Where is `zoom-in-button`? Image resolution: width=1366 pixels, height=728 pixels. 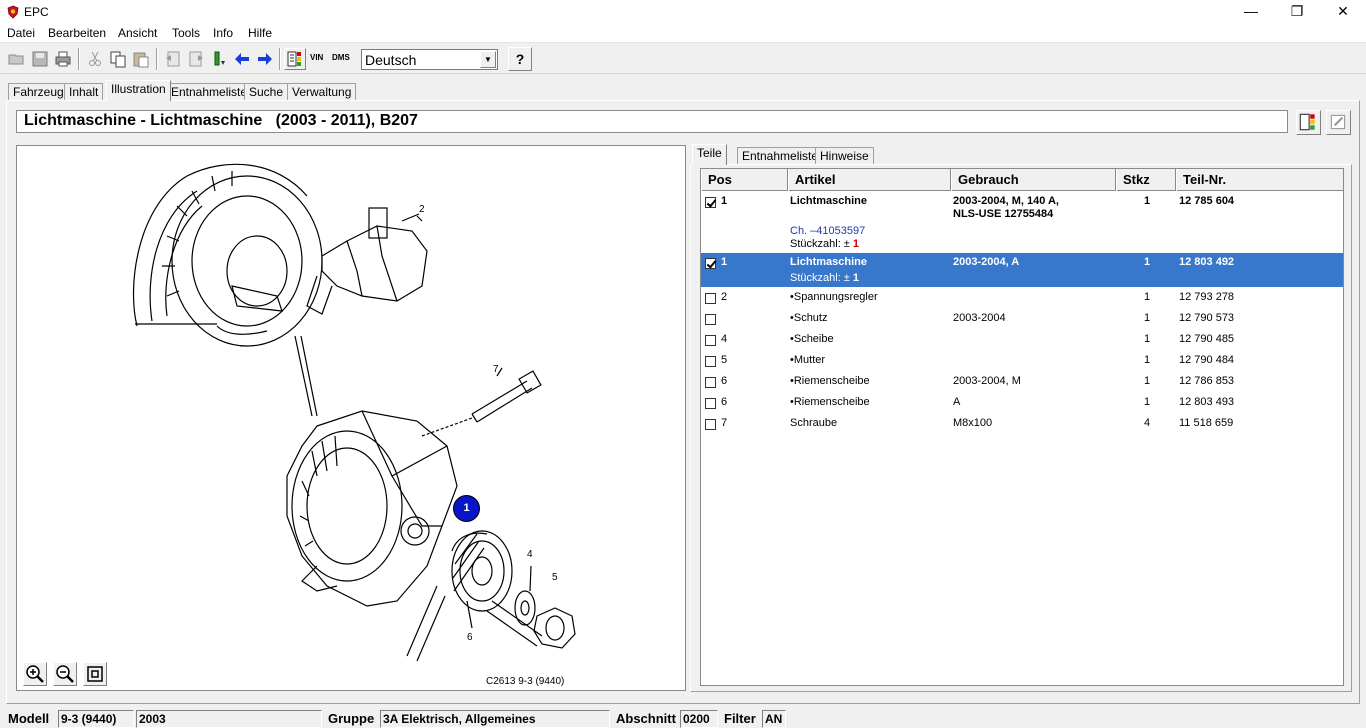
zoom-in-button is located at coordinates (35, 674).